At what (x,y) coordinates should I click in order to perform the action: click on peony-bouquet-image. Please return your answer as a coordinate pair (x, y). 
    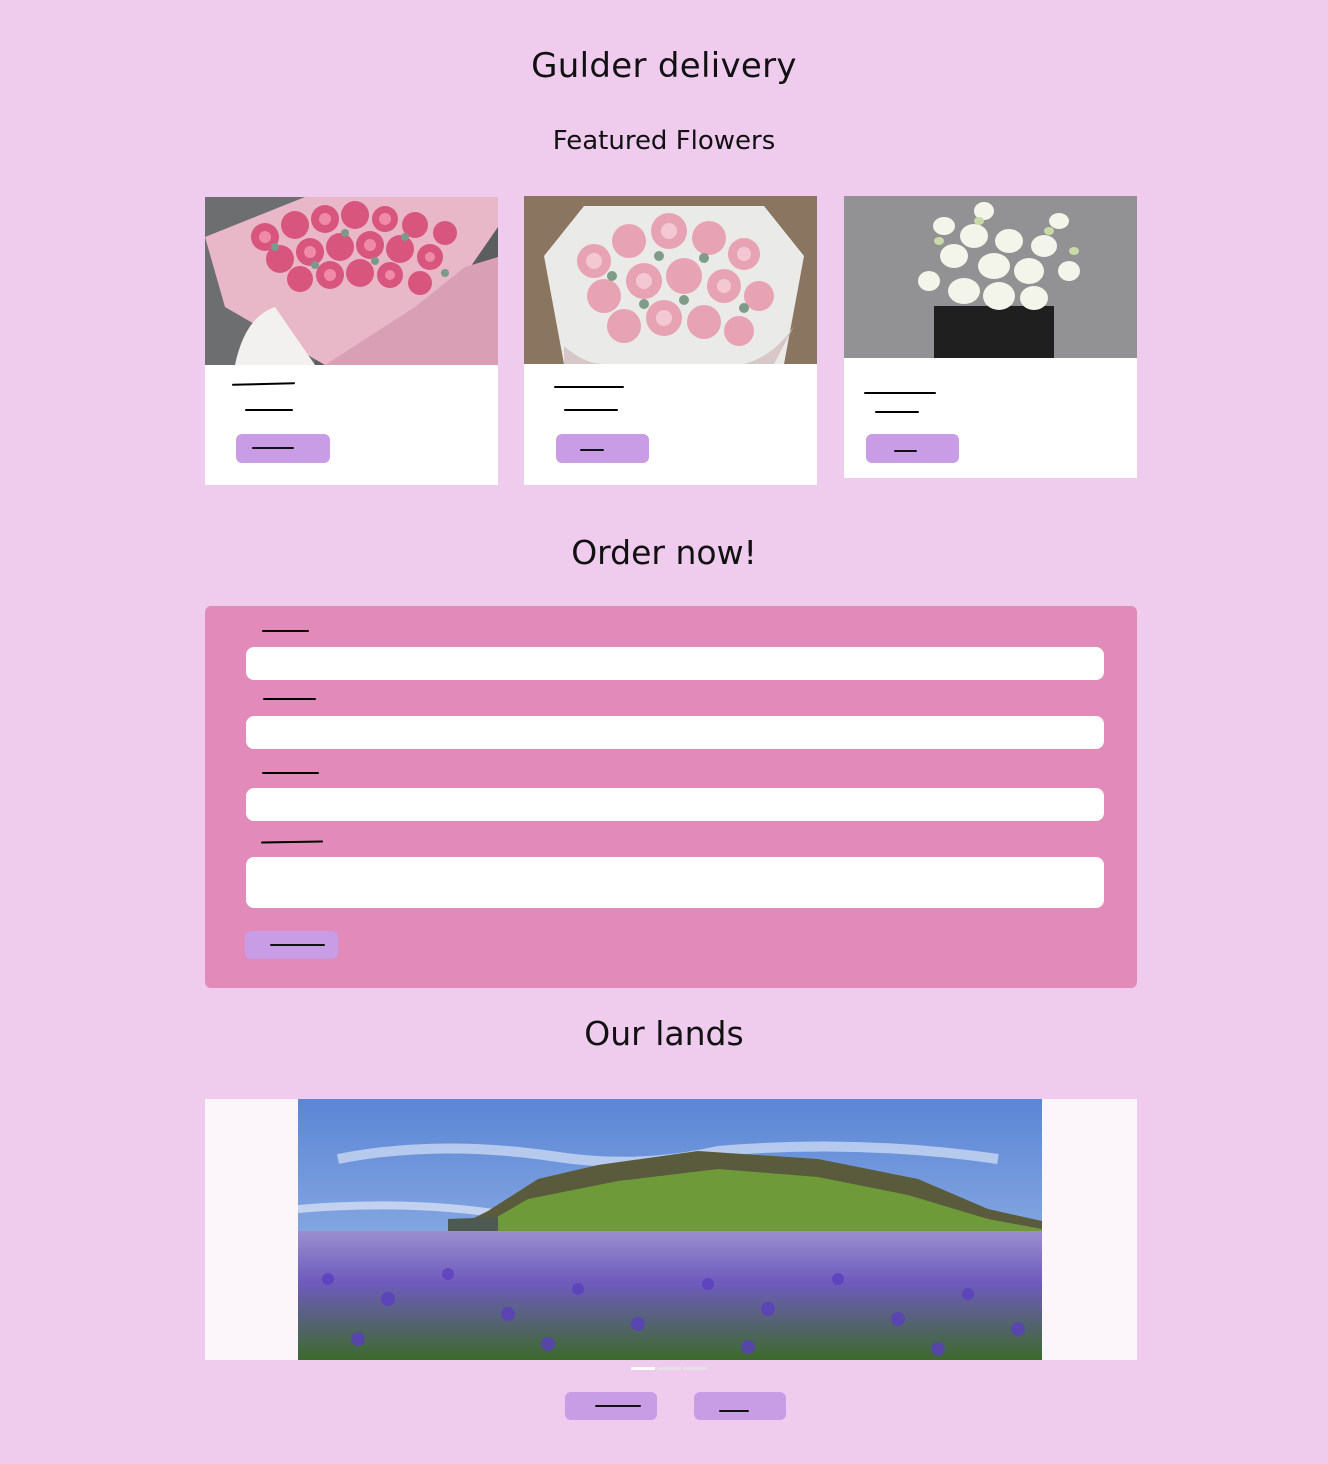
    Looking at the image, I should click on (351, 281).